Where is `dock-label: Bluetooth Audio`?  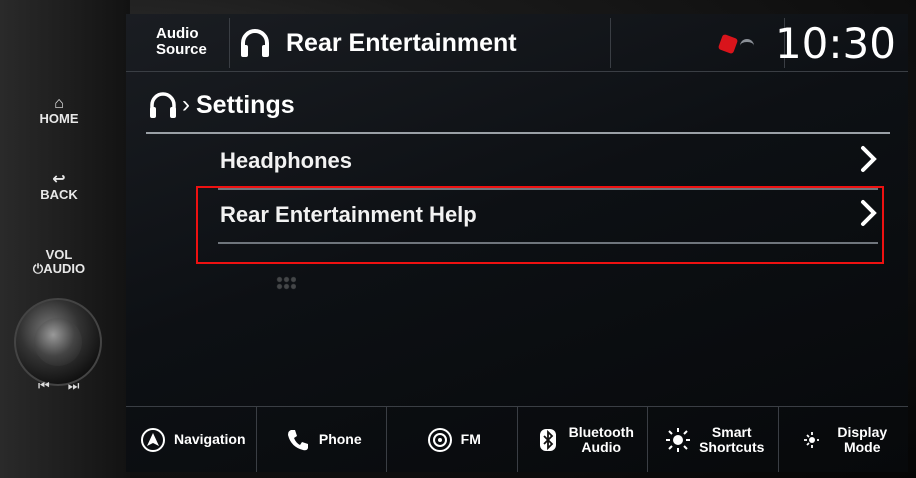
dock-label: Bluetooth Audio is located at coordinates (601, 439).